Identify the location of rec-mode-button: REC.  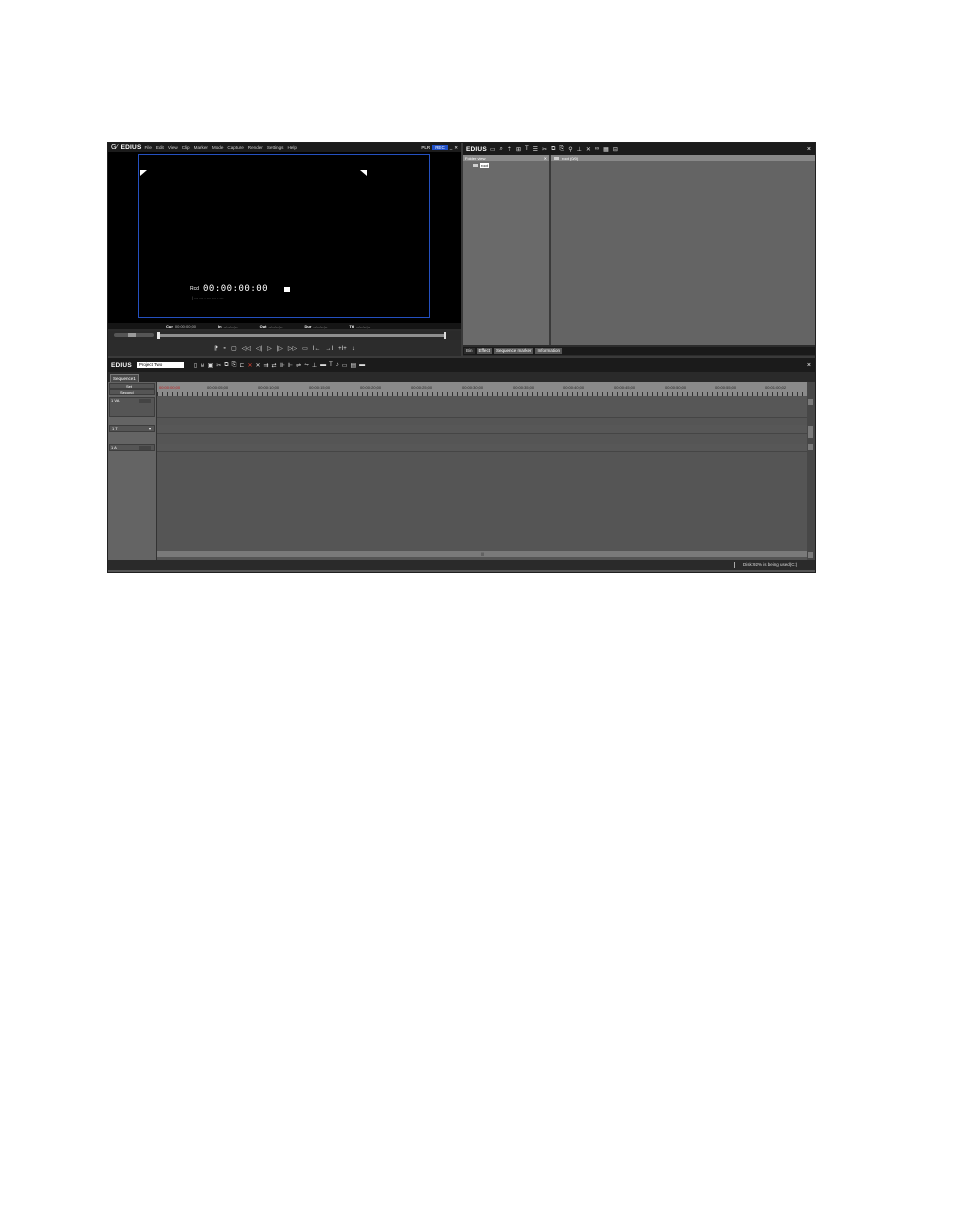
(440, 147).